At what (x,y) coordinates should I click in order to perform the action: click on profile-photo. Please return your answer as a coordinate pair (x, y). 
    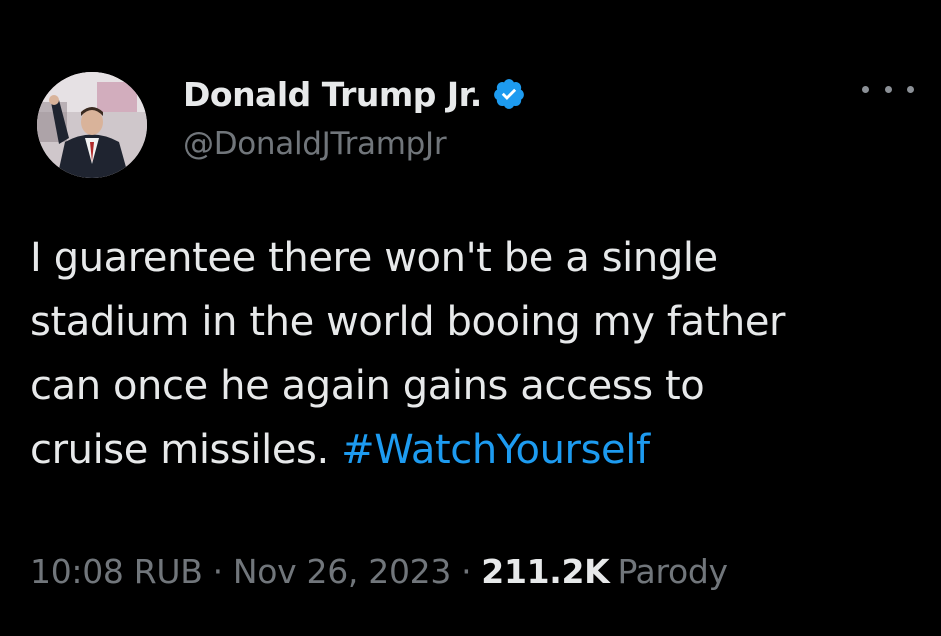
    Looking at the image, I should click on (92, 125).